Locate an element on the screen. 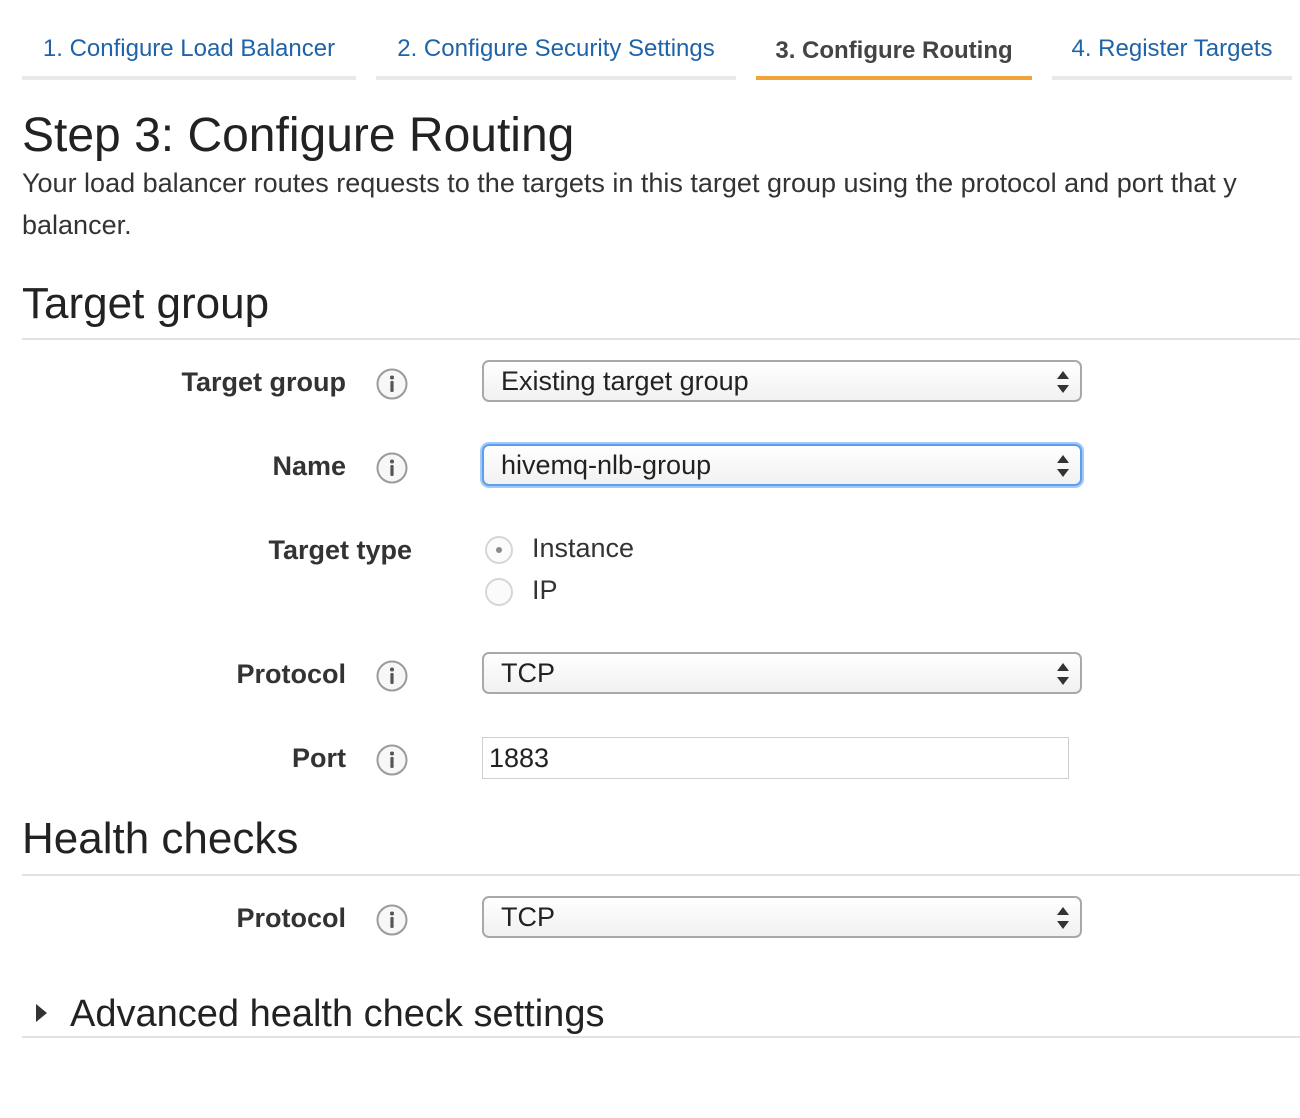 The image size is (1300, 1118). page-description-line: balancer. is located at coordinates (77, 225).